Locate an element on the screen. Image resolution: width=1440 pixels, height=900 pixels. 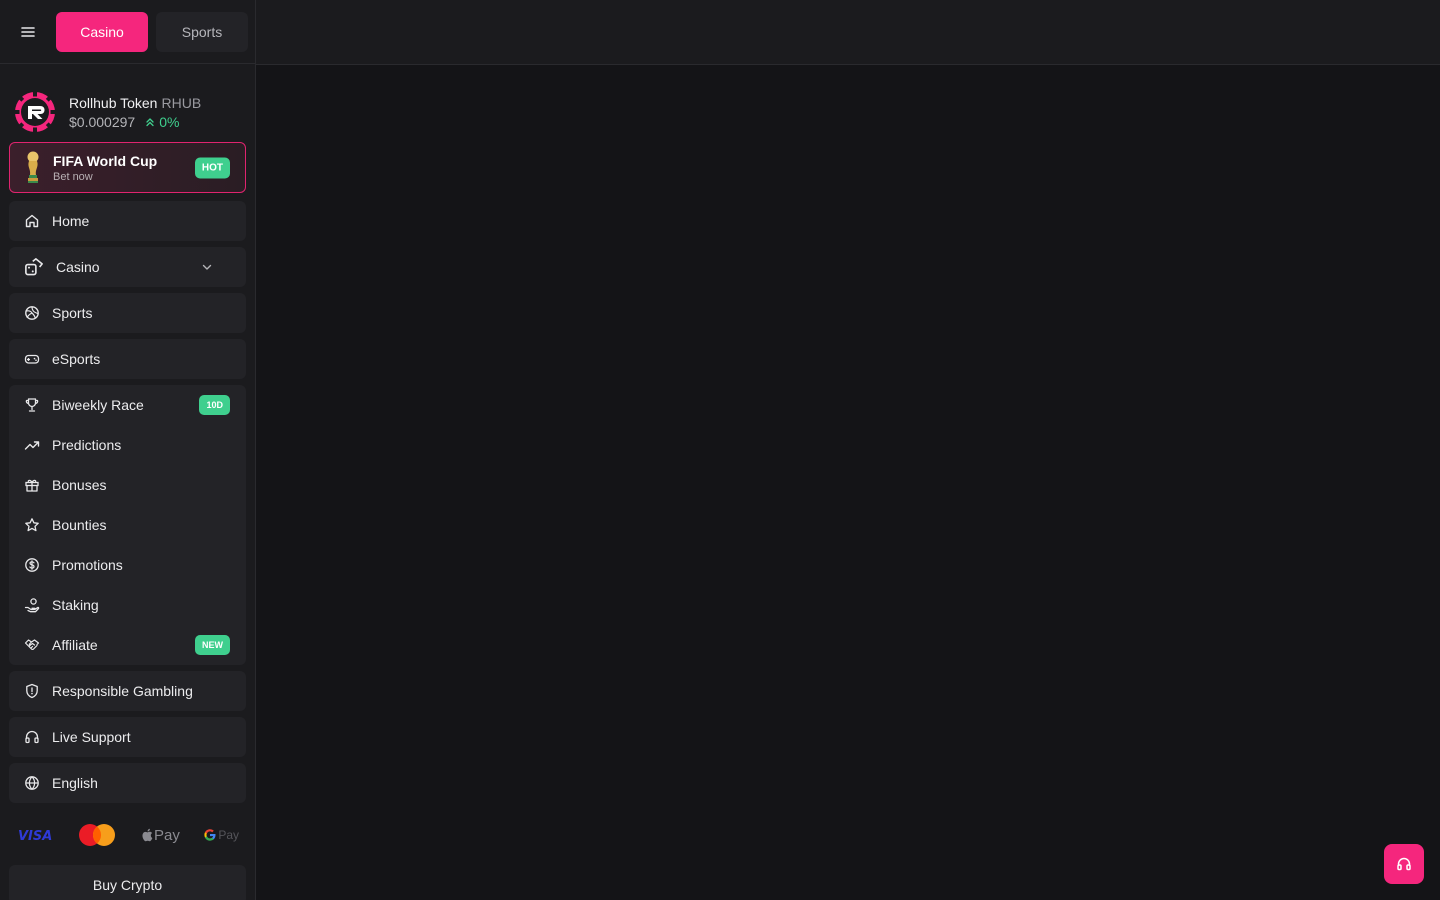
double-chevron-up-icon is located at coordinates (150, 121).